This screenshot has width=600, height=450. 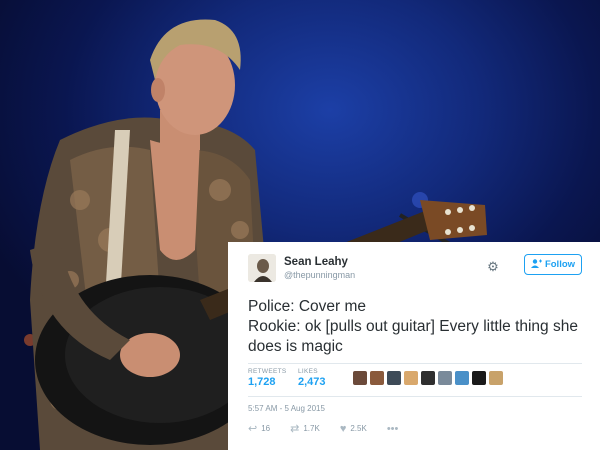 I want to click on avatar, so click(x=262, y=268).